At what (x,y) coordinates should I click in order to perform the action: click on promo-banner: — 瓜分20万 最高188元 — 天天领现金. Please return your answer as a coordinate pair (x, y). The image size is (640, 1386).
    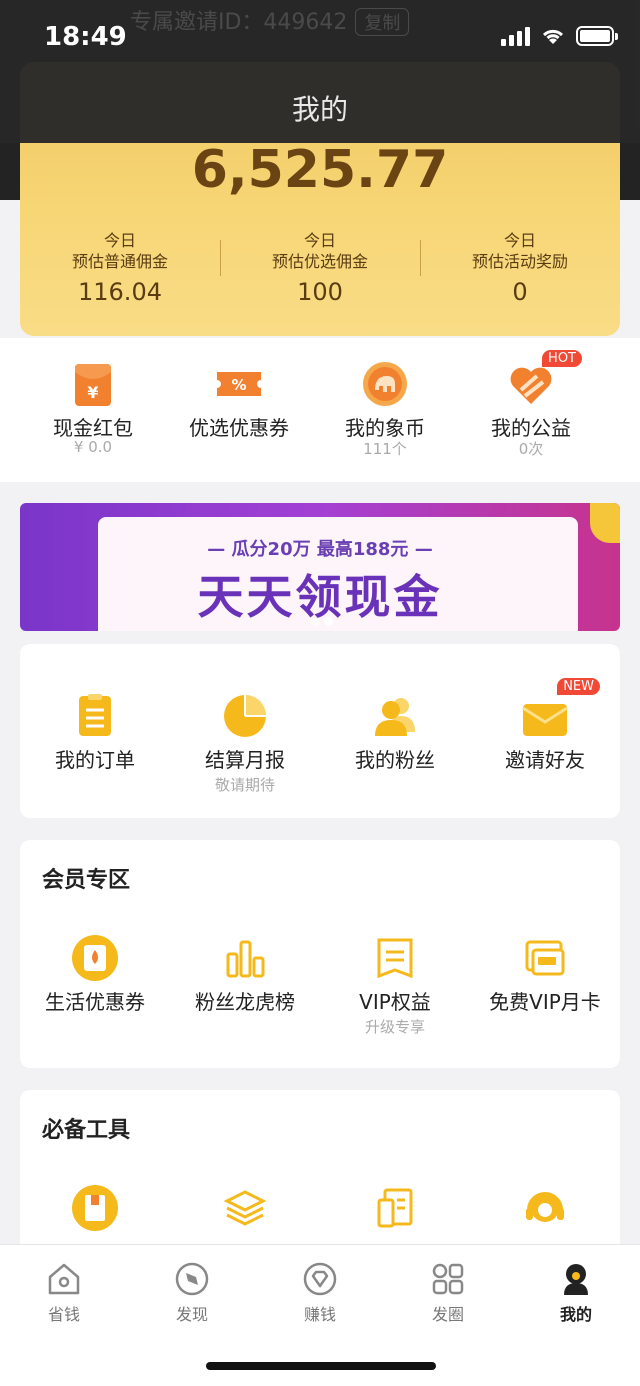
    Looking at the image, I should click on (320, 567).